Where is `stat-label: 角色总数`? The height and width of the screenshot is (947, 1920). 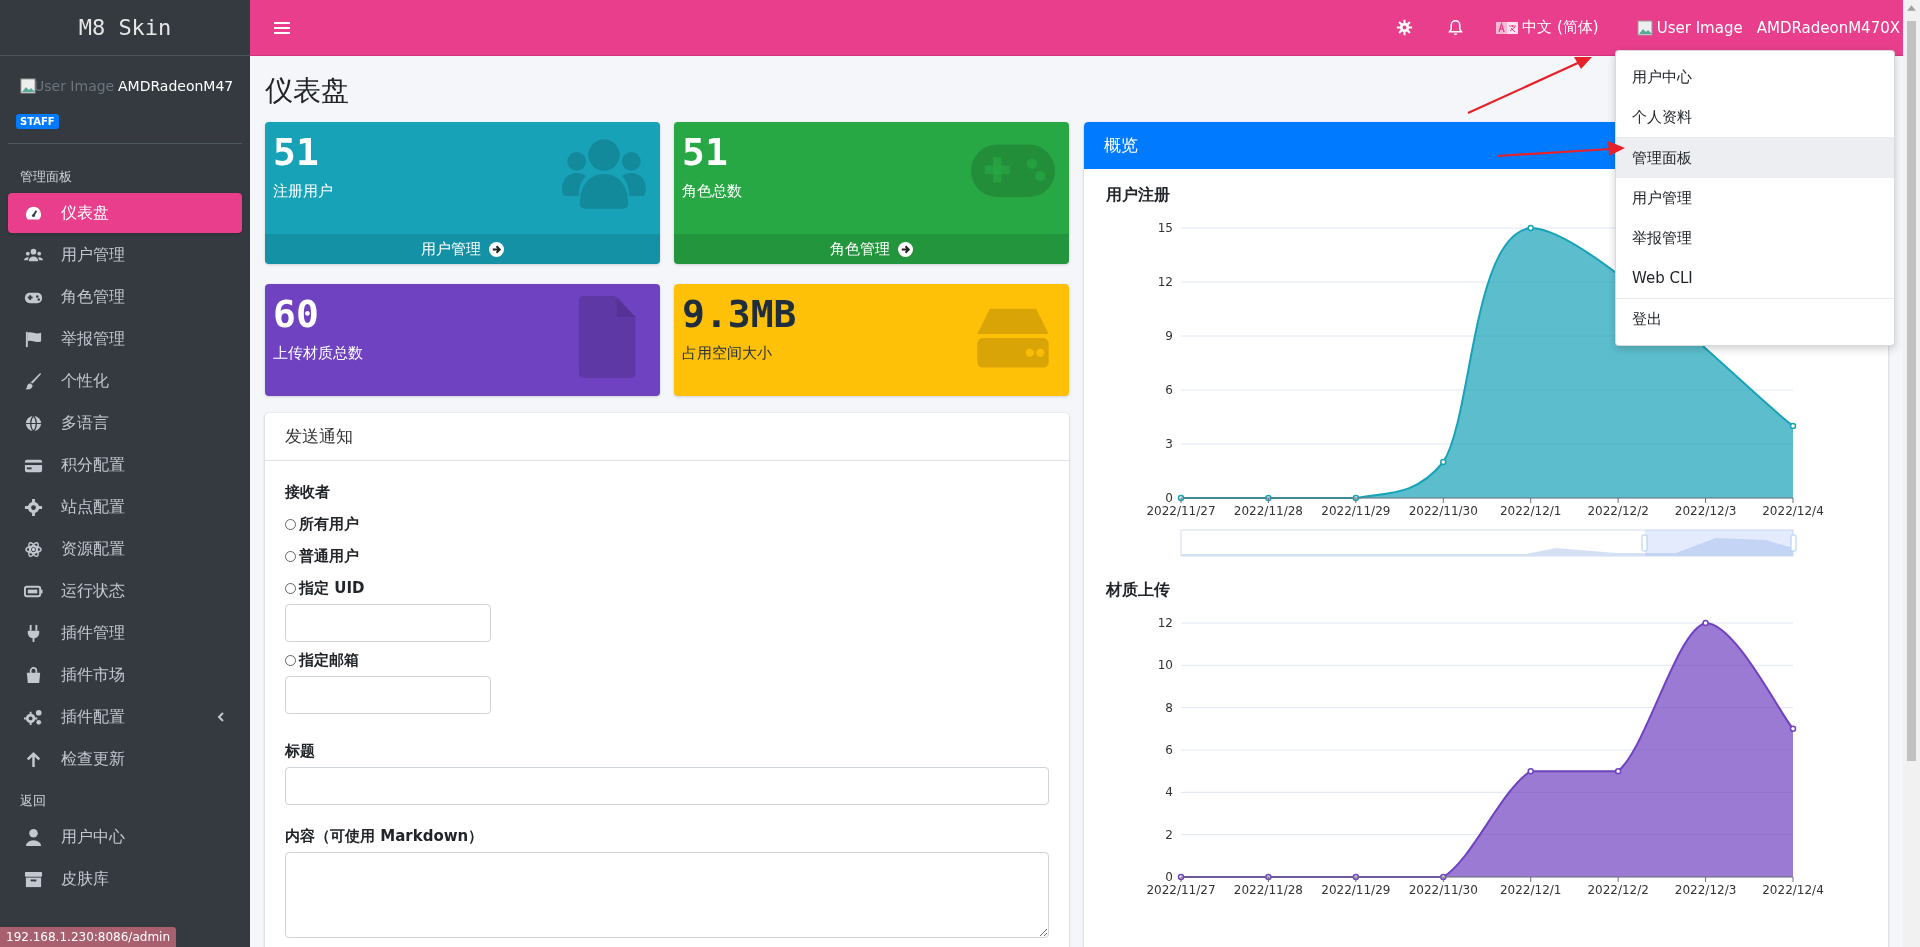
stat-label: 角色总数 is located at coordinates (712, 191).